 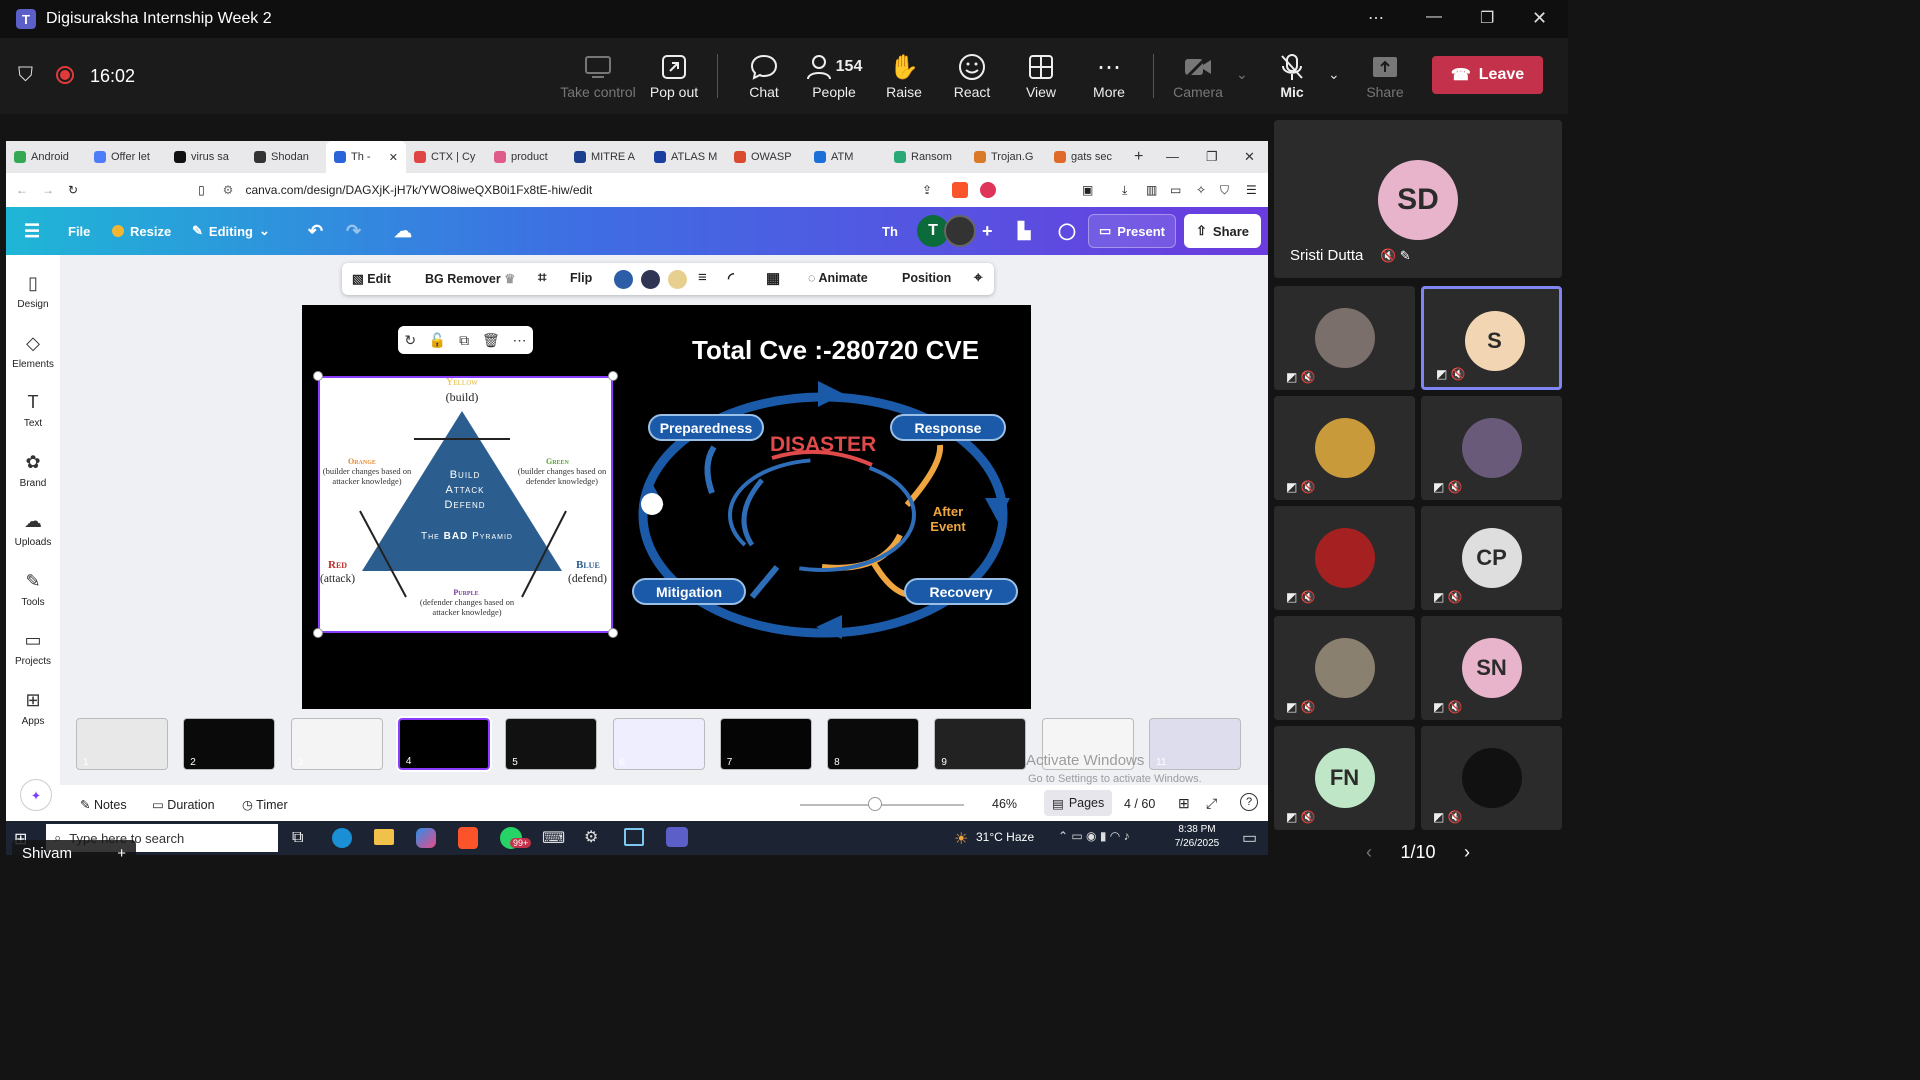 I want to click on react-button: React, so click(x=972, y=75).